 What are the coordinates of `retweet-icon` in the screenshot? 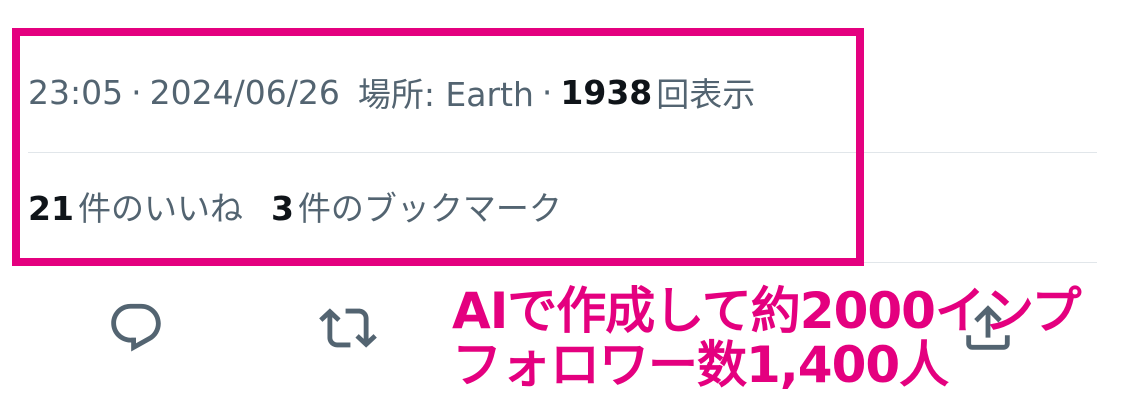 It's located at (348, 328).